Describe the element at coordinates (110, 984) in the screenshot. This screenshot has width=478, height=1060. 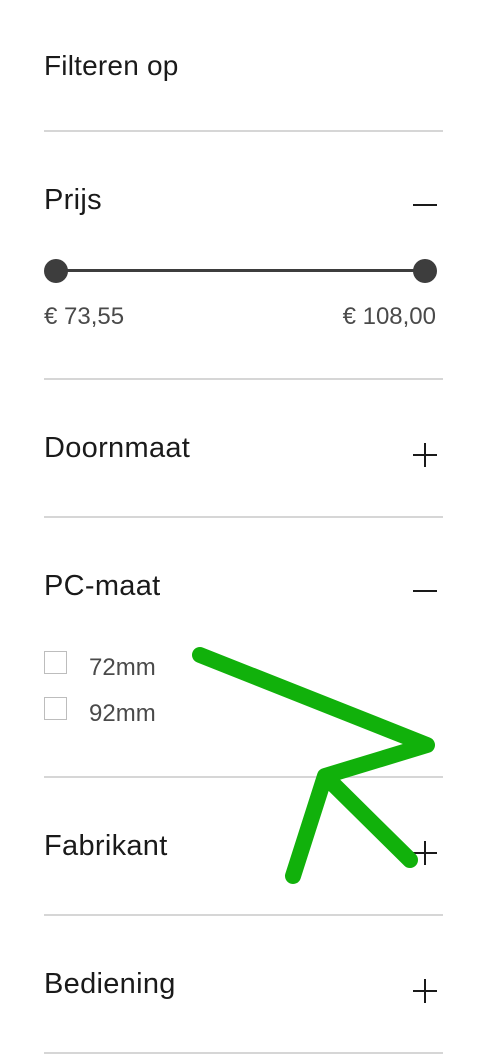
I see `section-title-bediening: Bediening` at that location.